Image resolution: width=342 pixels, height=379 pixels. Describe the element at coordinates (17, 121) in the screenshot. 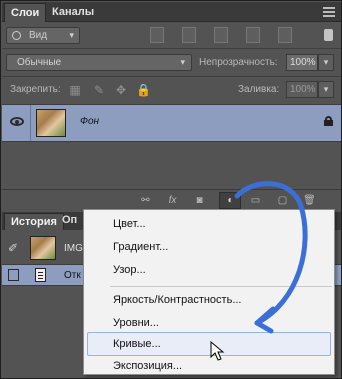

I see `eye-icon` at that location.